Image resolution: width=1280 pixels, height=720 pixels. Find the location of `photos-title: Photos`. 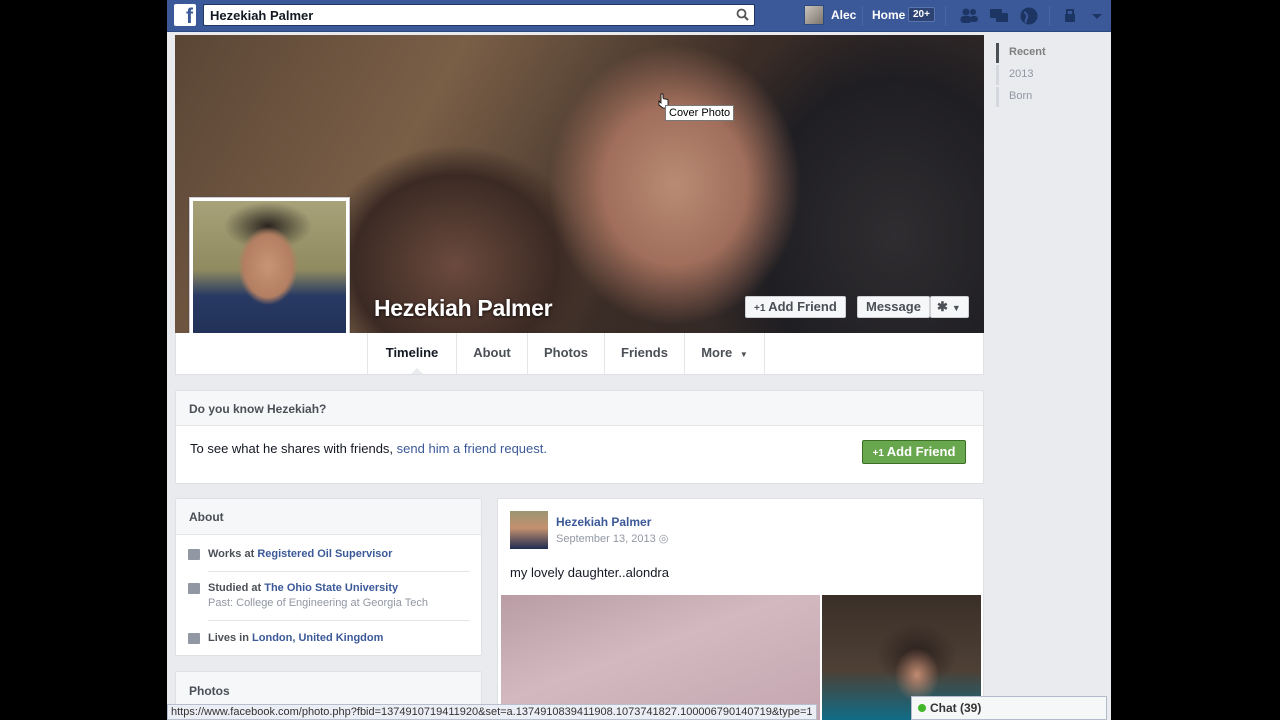

photos-title: Photos is located at coordinates (328, 690).